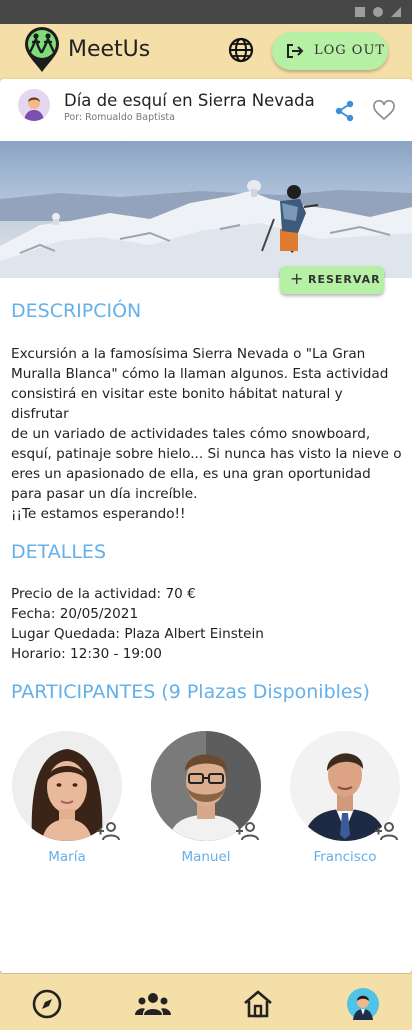  What do you see at coordinates (350, 50) in the screenshot?
I see `logout-label: LOG OUT` at bounding box center [350, 50].